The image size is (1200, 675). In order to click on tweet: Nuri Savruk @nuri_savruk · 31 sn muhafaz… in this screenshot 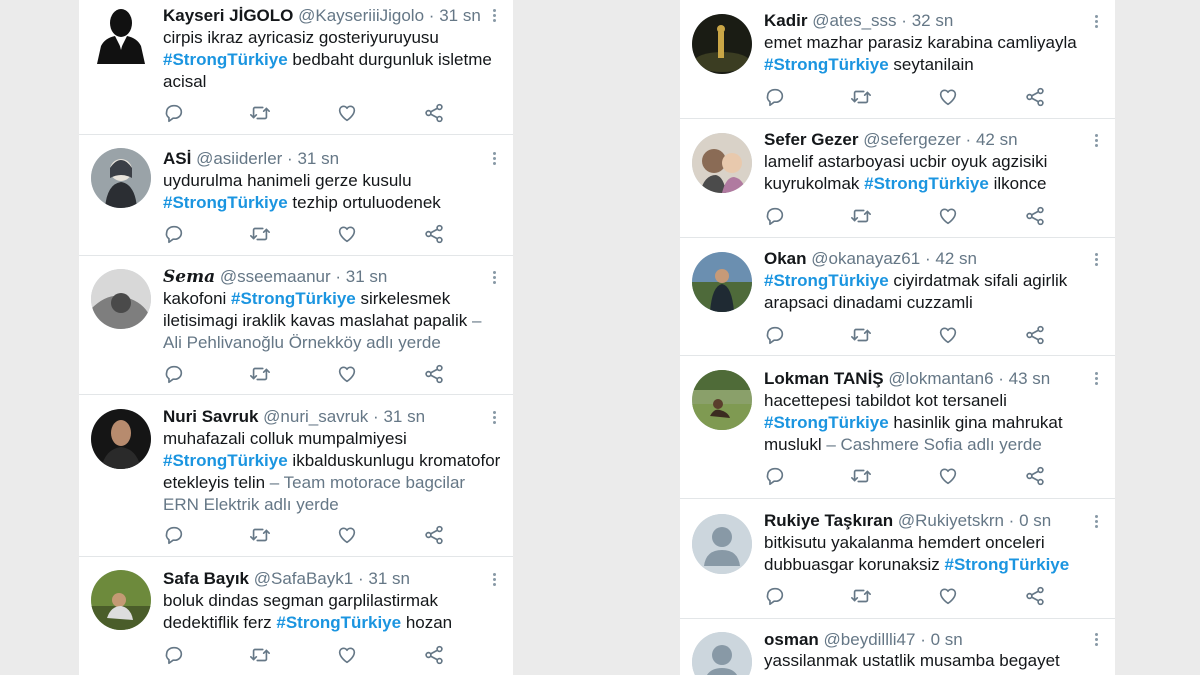, I will do `click(296, 476)`.